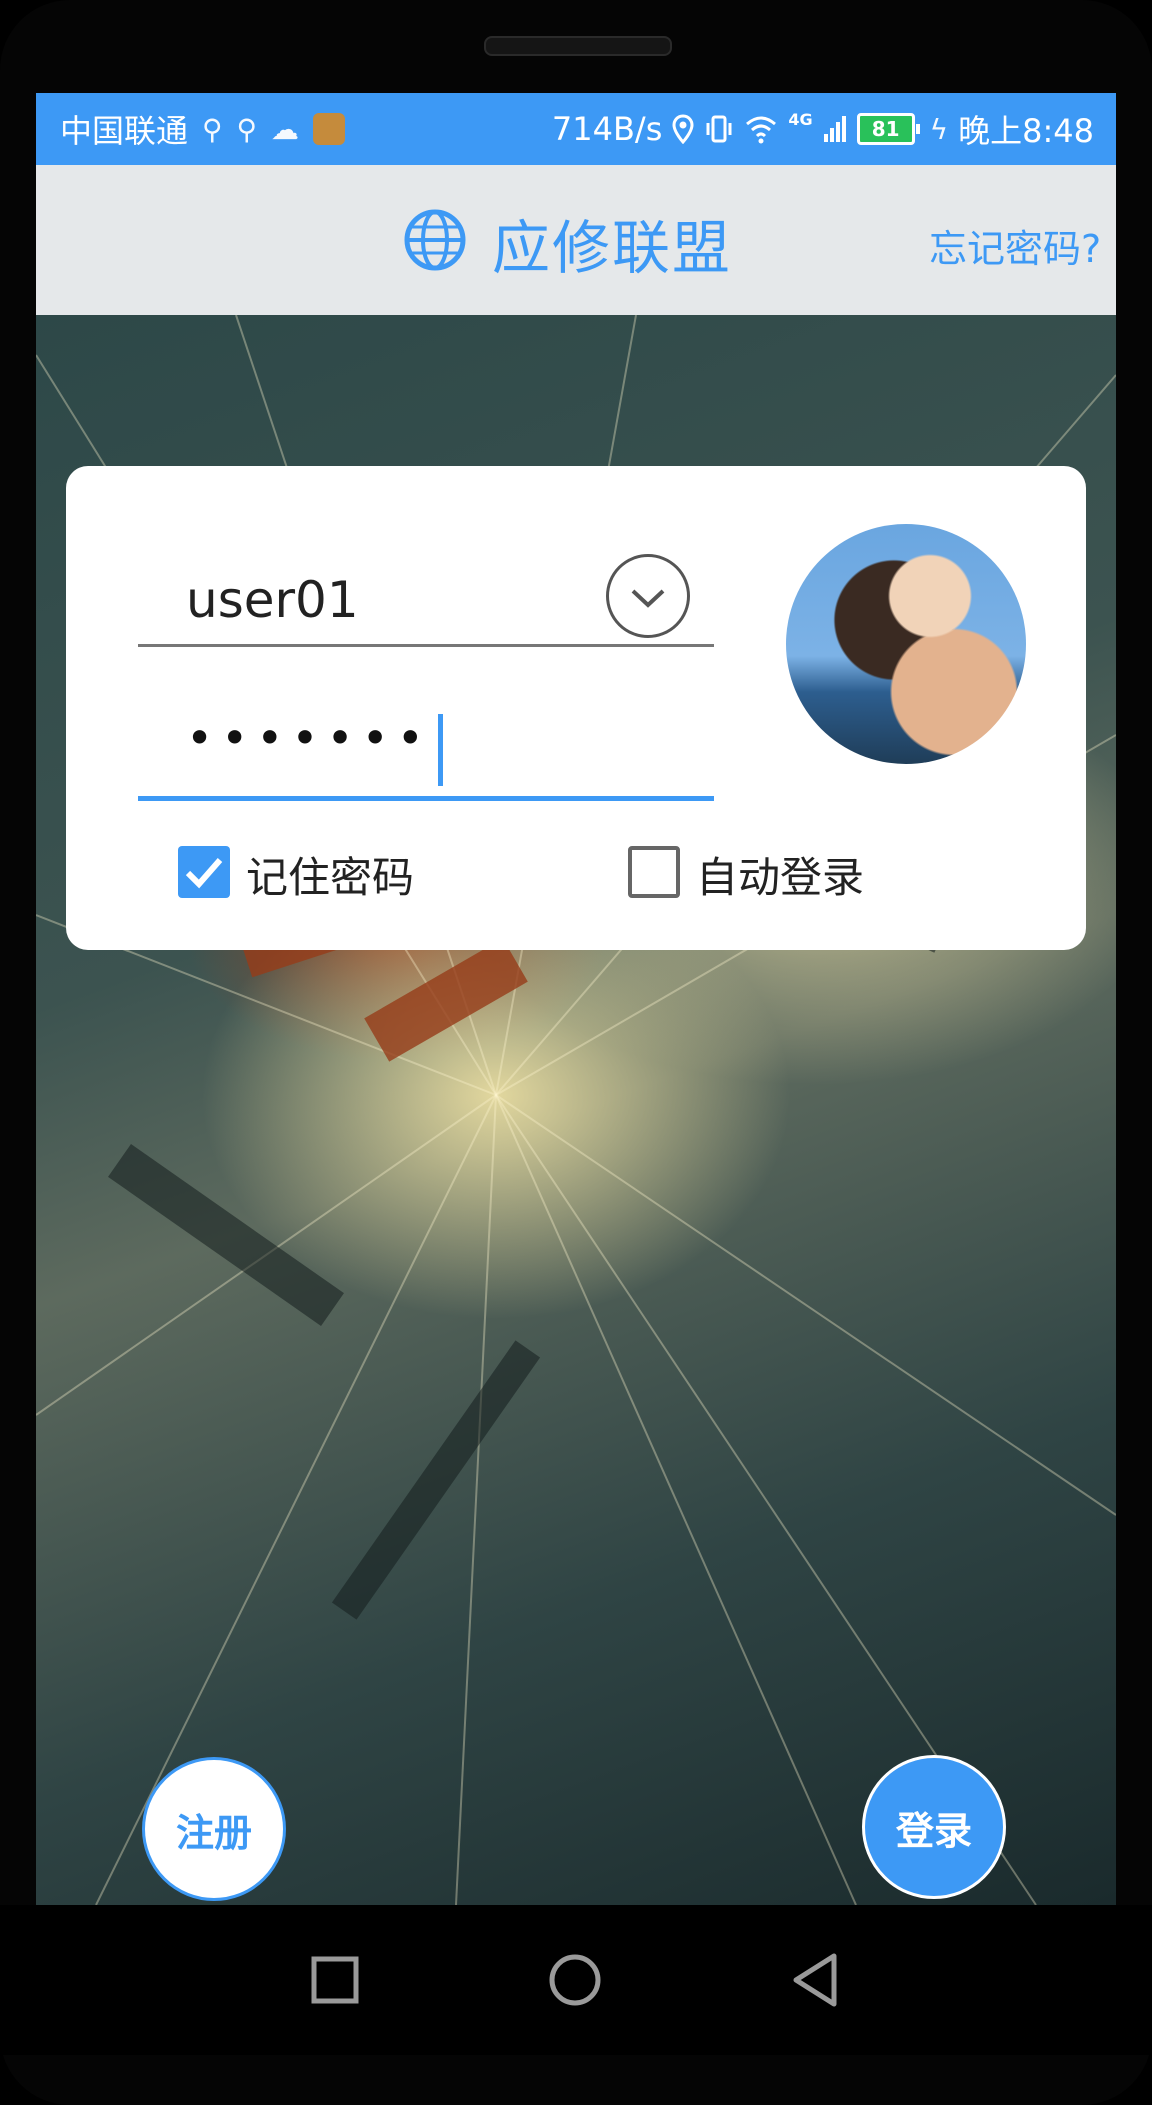 The height and width of the screenshot is (2105, 1152). I want to click on network-type: 4G, so click(800, 119).